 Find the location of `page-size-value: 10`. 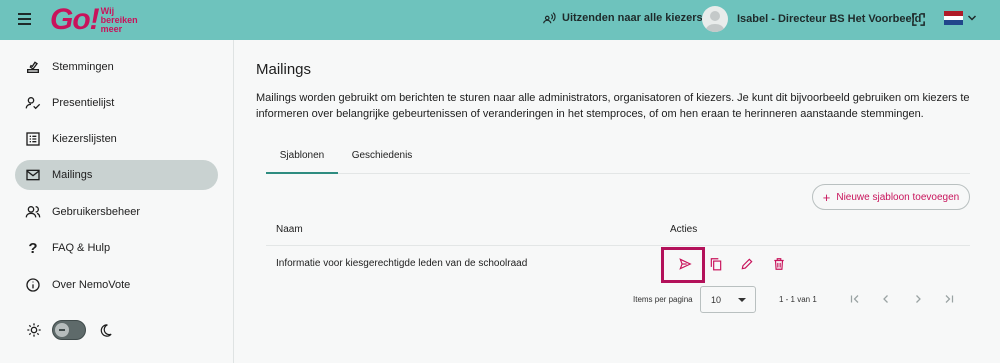

page-size-value: 10 is located at coordinates (716, 300).